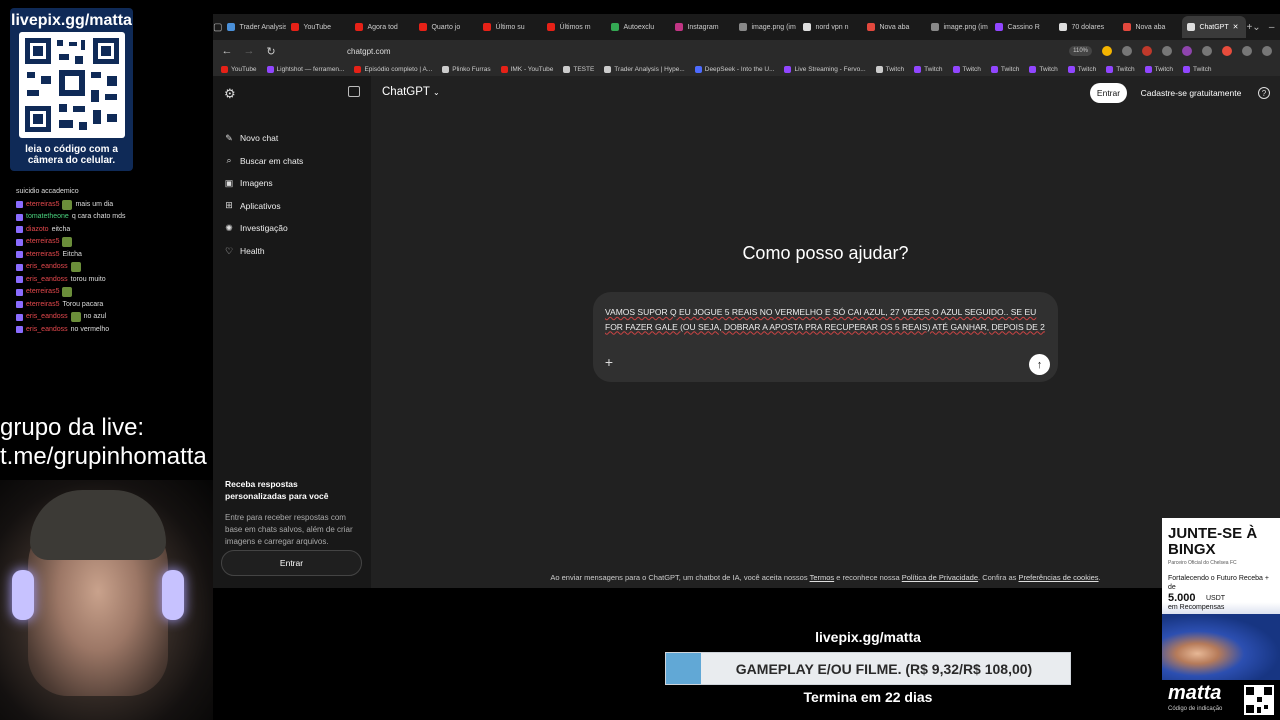 Image resolution: width=1280 pixels, height=720 pixels. I want to click on forward-icon: →, so click(249, 51).